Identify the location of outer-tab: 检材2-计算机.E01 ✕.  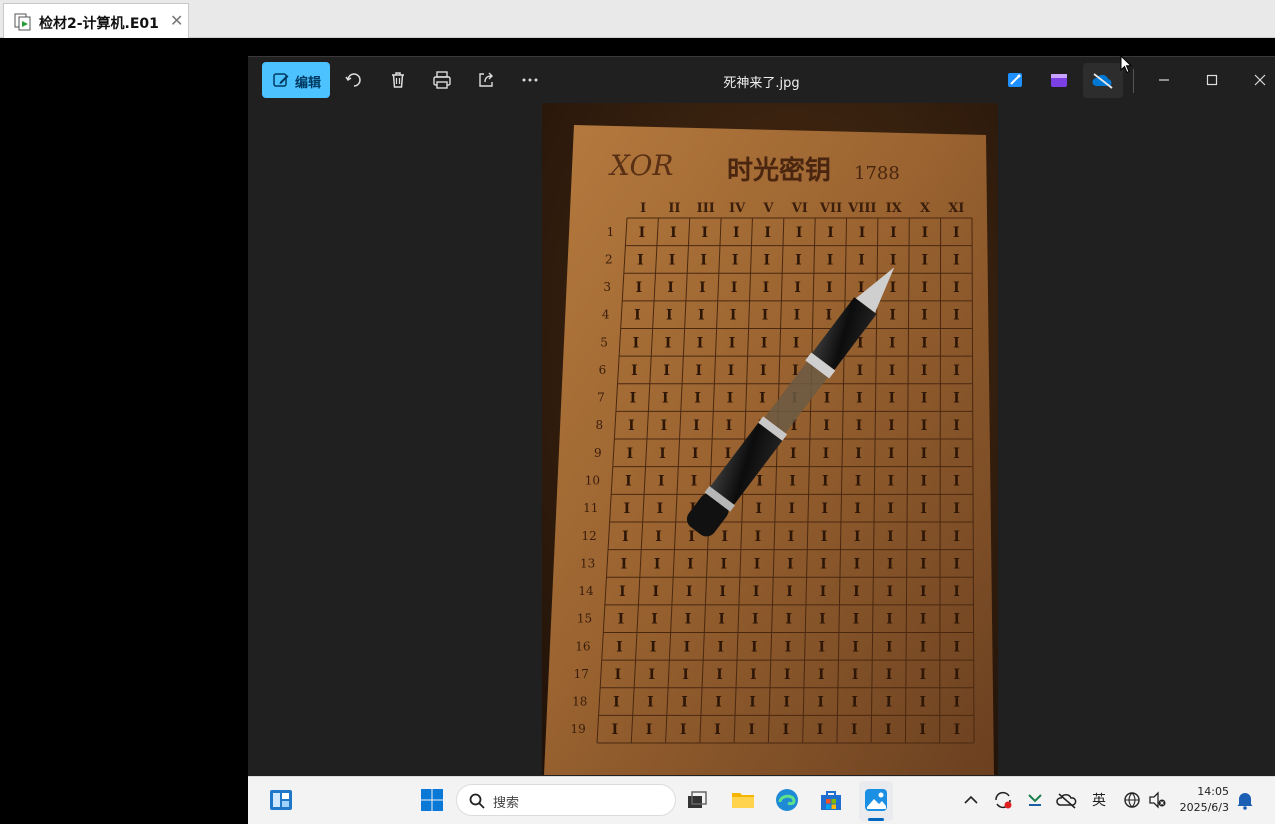
(96, 20).